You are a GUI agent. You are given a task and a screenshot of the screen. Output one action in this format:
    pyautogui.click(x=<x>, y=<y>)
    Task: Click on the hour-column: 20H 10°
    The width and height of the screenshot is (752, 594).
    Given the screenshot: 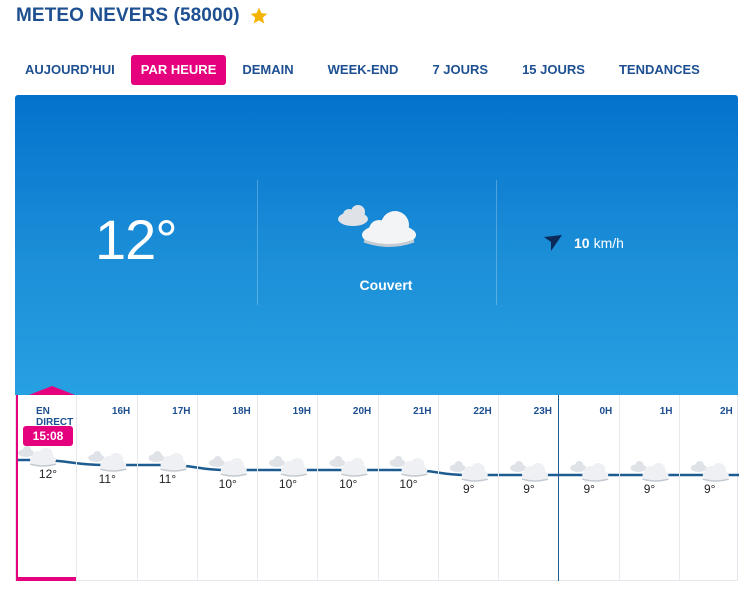 What is the action you would take?
    pyautogui.click(x=347, y=488)
    